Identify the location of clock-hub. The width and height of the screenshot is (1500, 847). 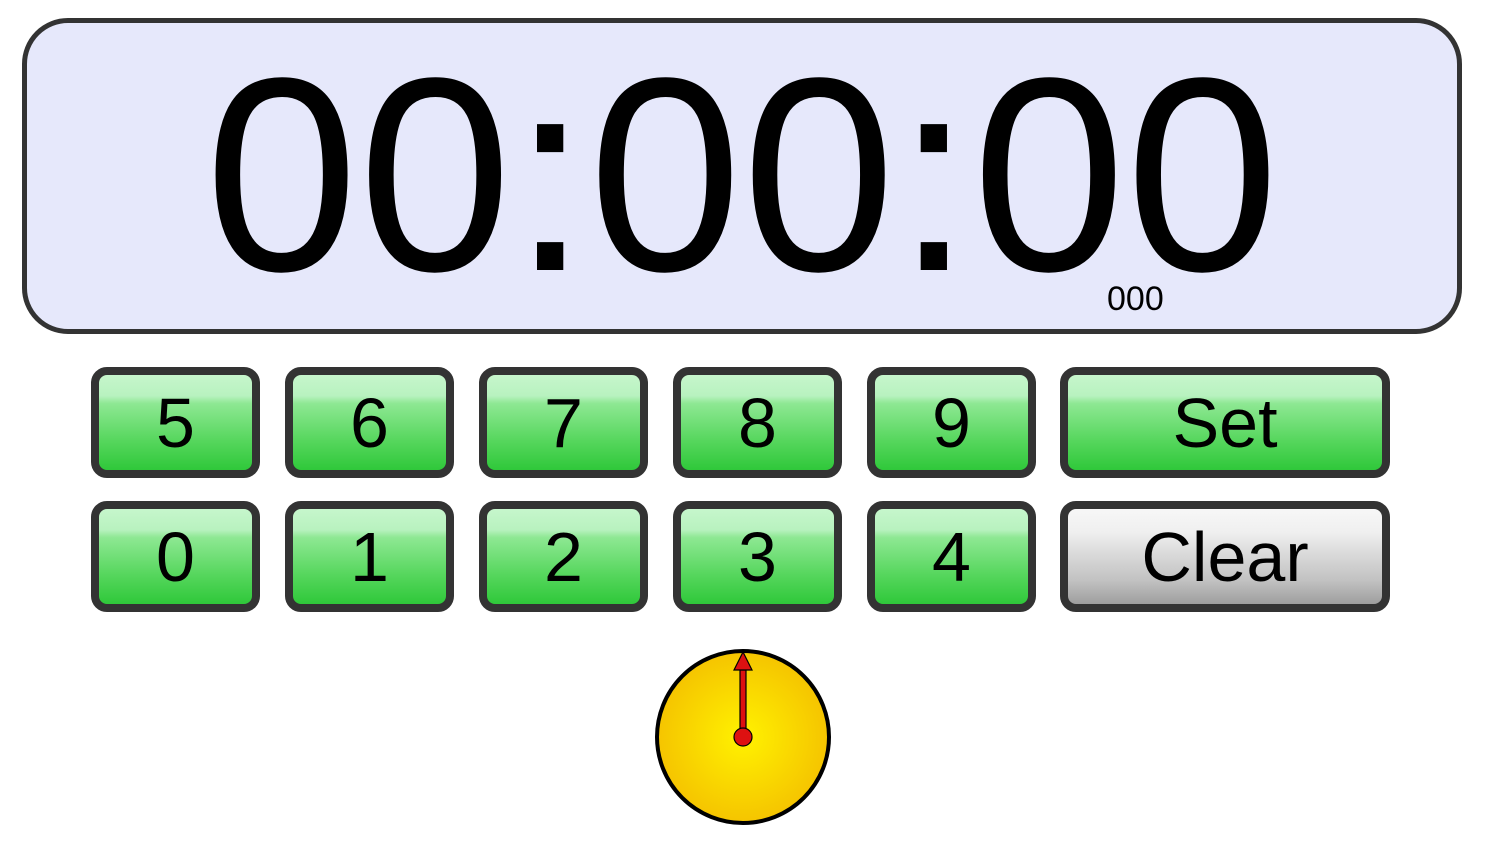
(743, 737).